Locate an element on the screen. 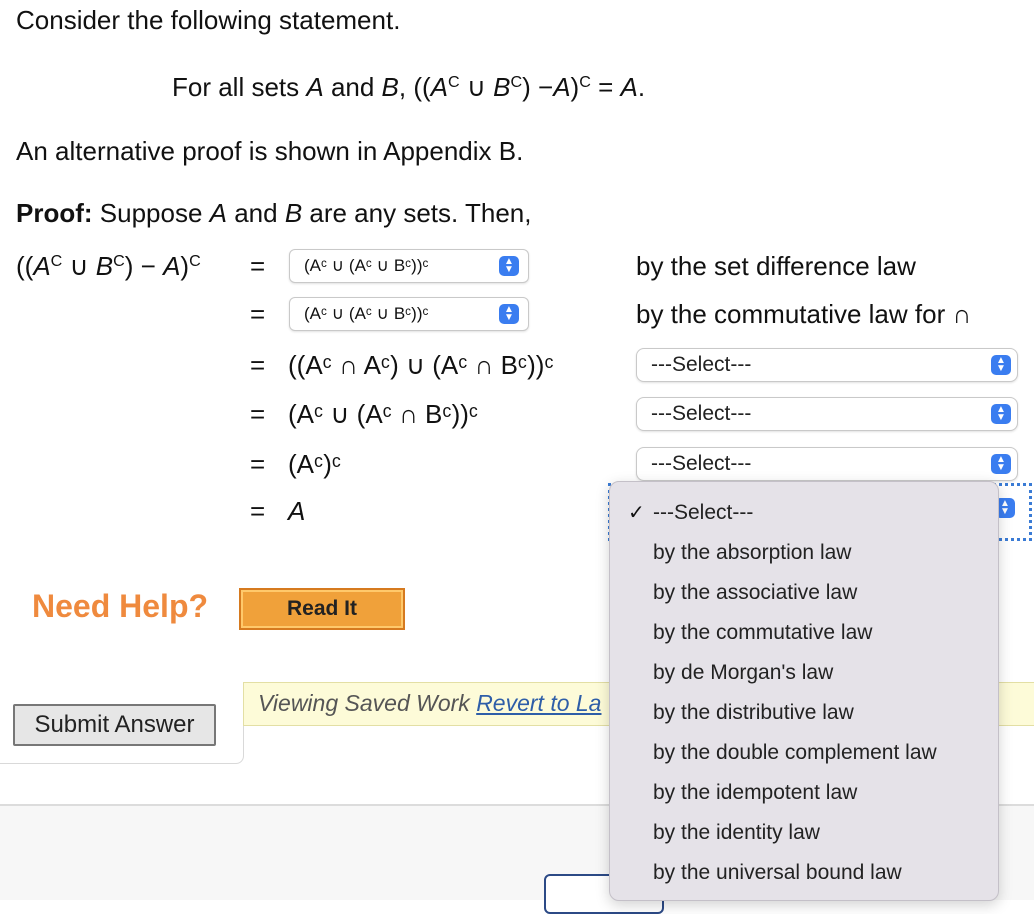 This screenshot has width=1034, height=914. step-4-equals: = is located at coordinates (258, 414).